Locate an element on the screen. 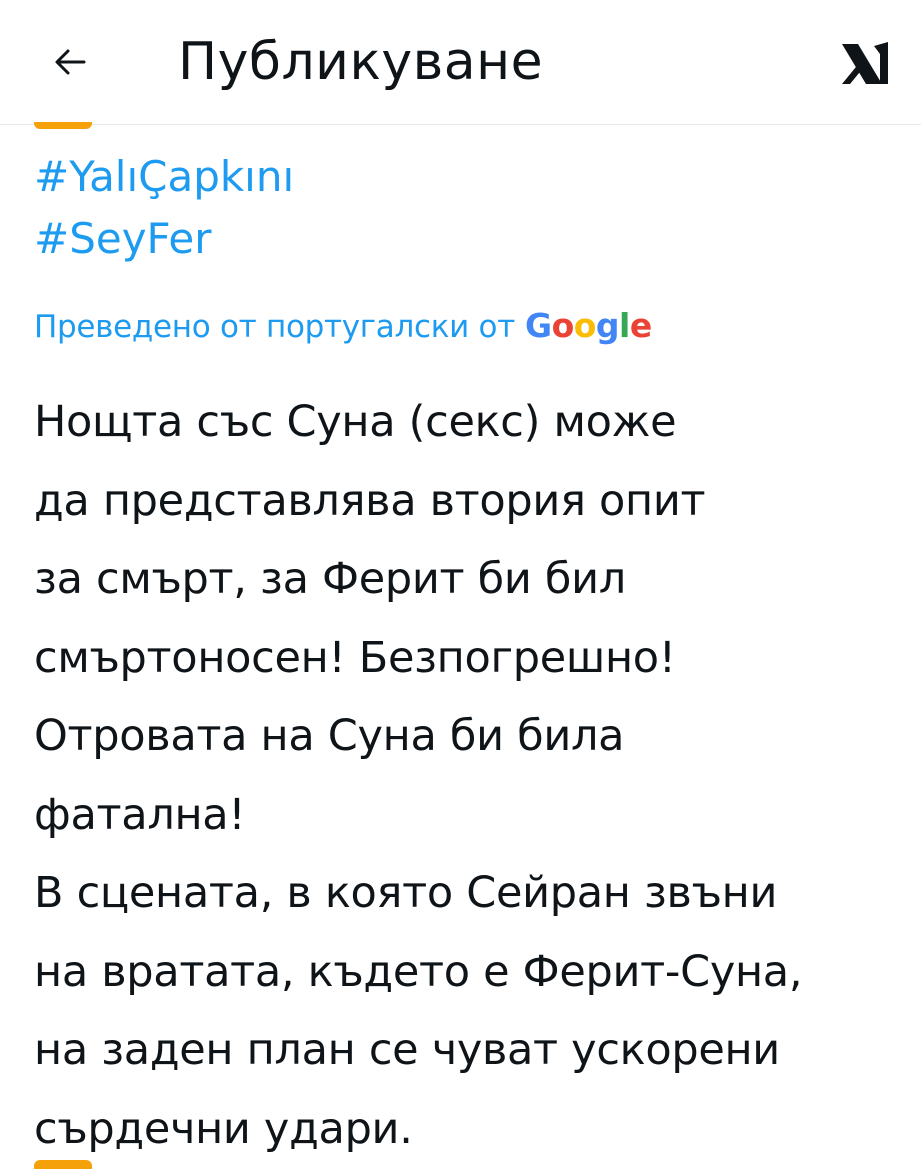 The image size is (921, 1169). google-logo: Google is located at coordinates (588, 325).